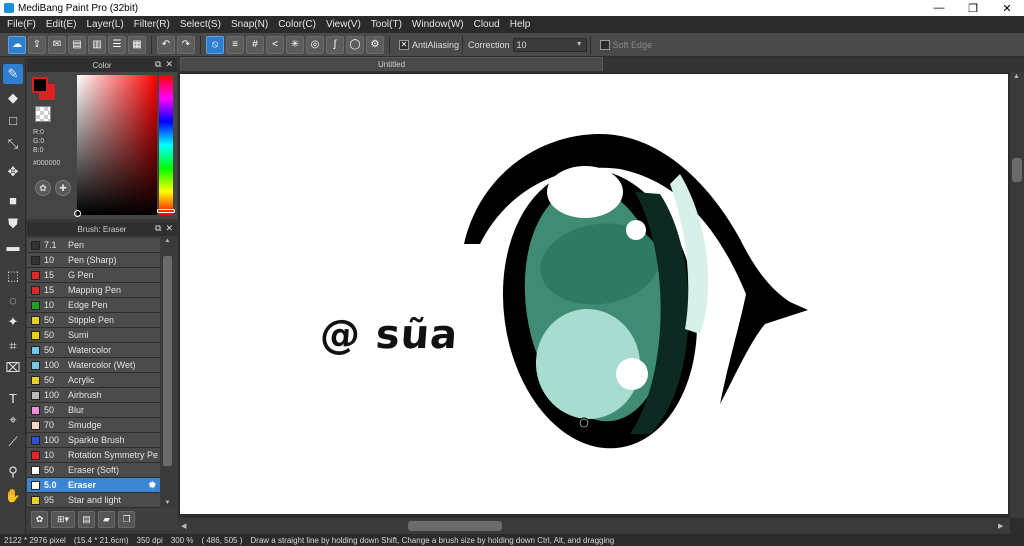  Describe the element at coordinates (57, 44) in the screenshot. I see `comment-icon: ✉` at that location.